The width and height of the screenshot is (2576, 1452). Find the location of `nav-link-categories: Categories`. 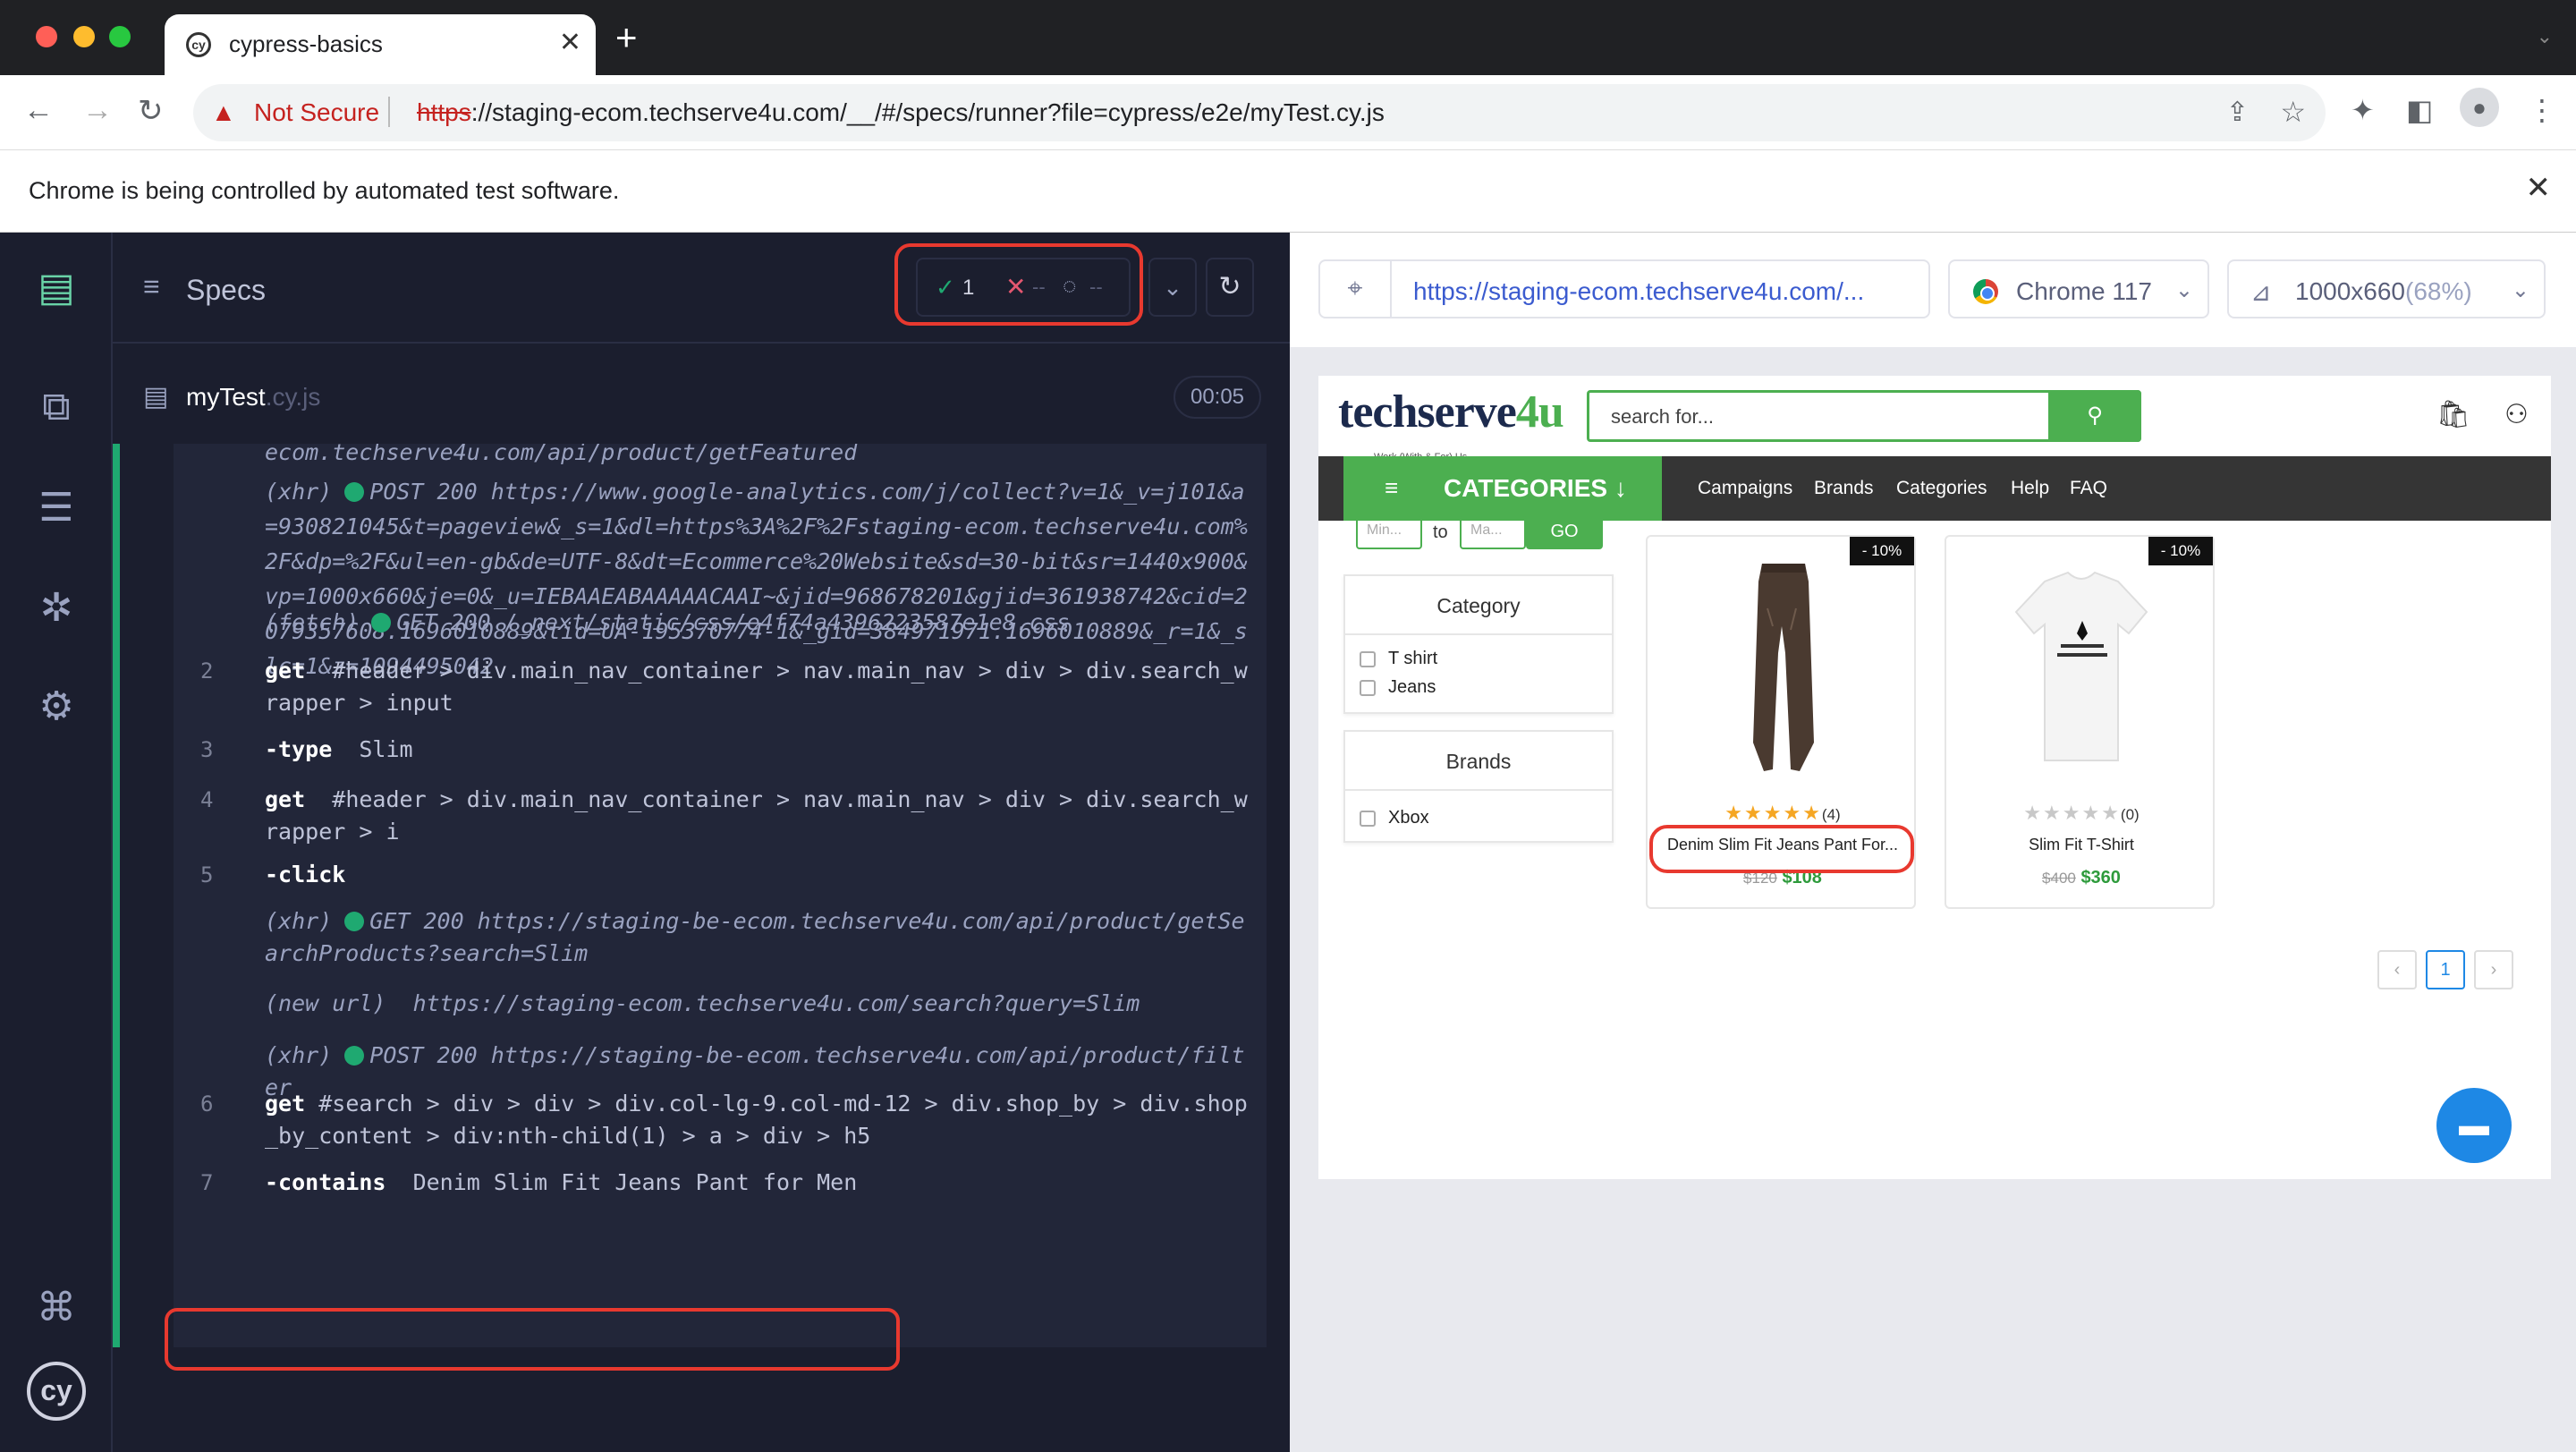

nav-link-categories: Categories is located at coordinates (1941, 488).